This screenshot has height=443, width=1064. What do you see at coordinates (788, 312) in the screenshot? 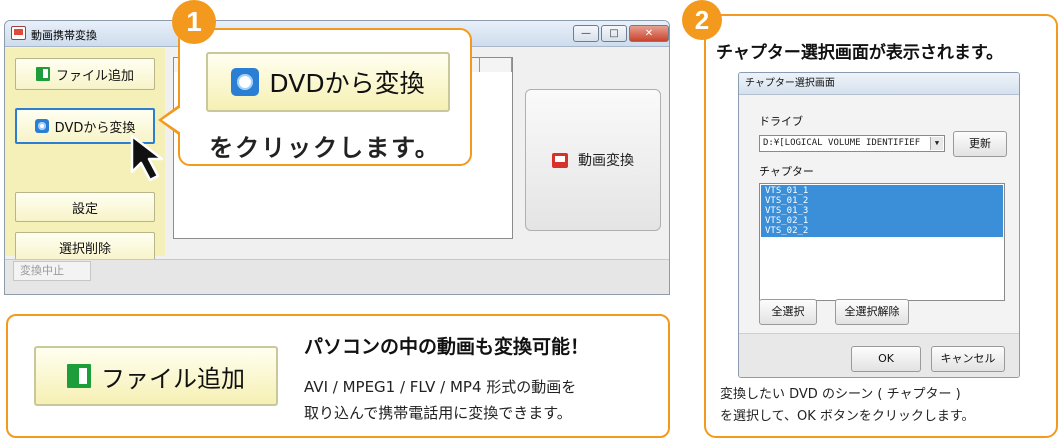
I see `select-all-button: 全選択` at bounding box center [788, 312].